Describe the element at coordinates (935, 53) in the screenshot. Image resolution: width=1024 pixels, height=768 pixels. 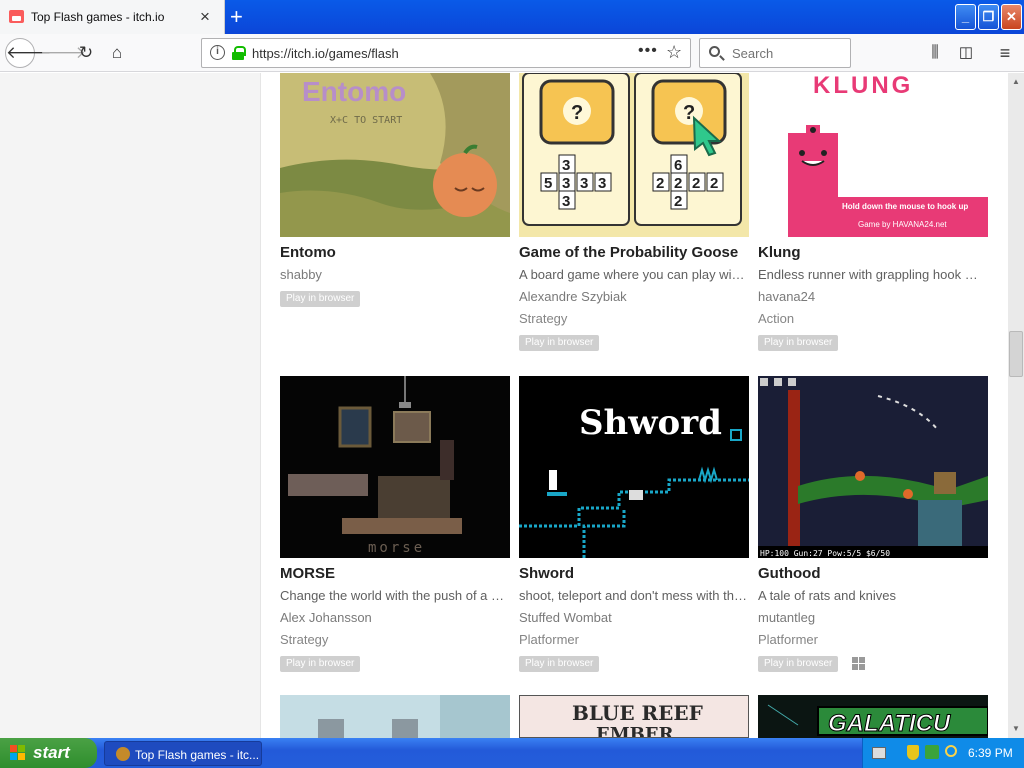
I see `library-icon: ⫼` at that location.